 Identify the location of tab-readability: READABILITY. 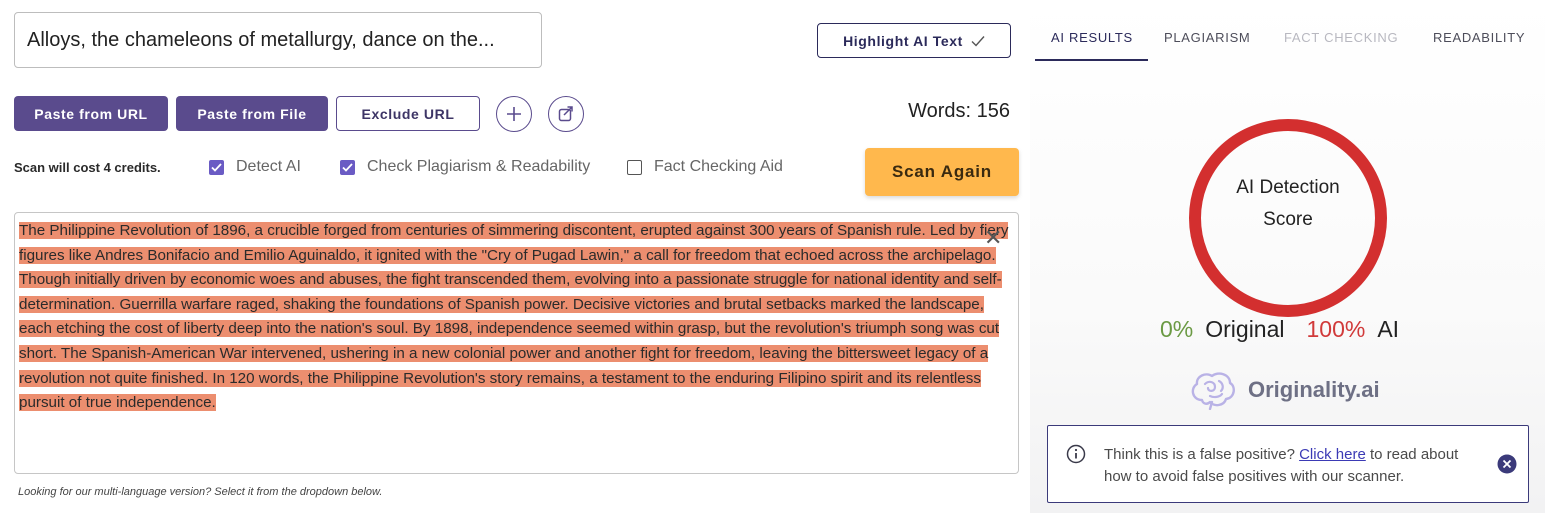
(1479, 37).